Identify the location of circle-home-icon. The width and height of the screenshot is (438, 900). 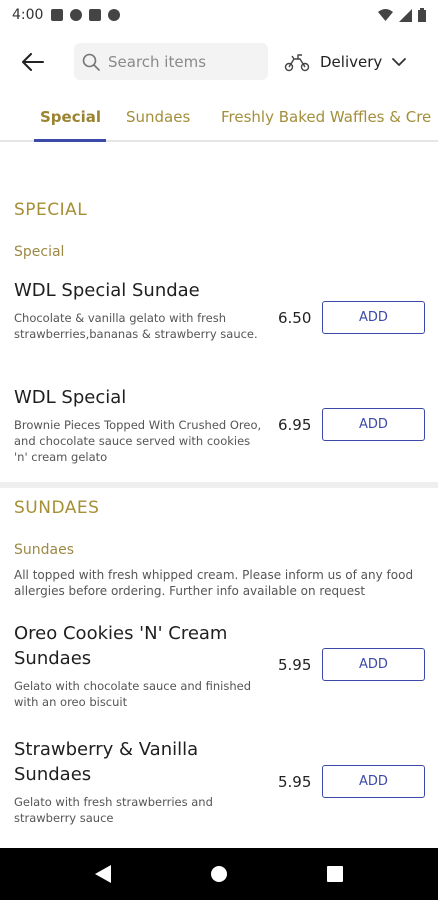
(219, 874).